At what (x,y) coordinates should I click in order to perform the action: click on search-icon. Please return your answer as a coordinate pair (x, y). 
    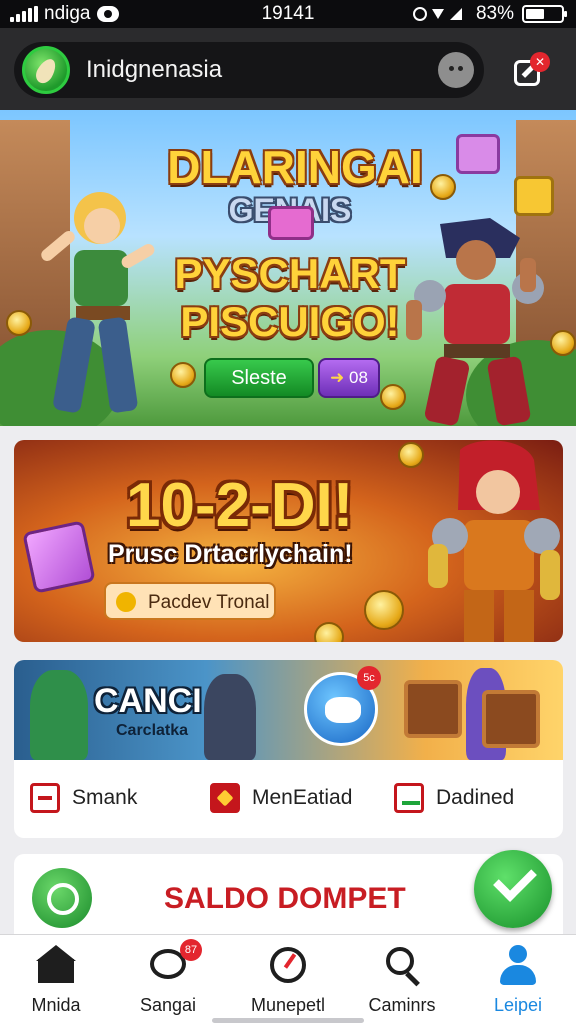
    Looking at the image, I should click on (402, 966).